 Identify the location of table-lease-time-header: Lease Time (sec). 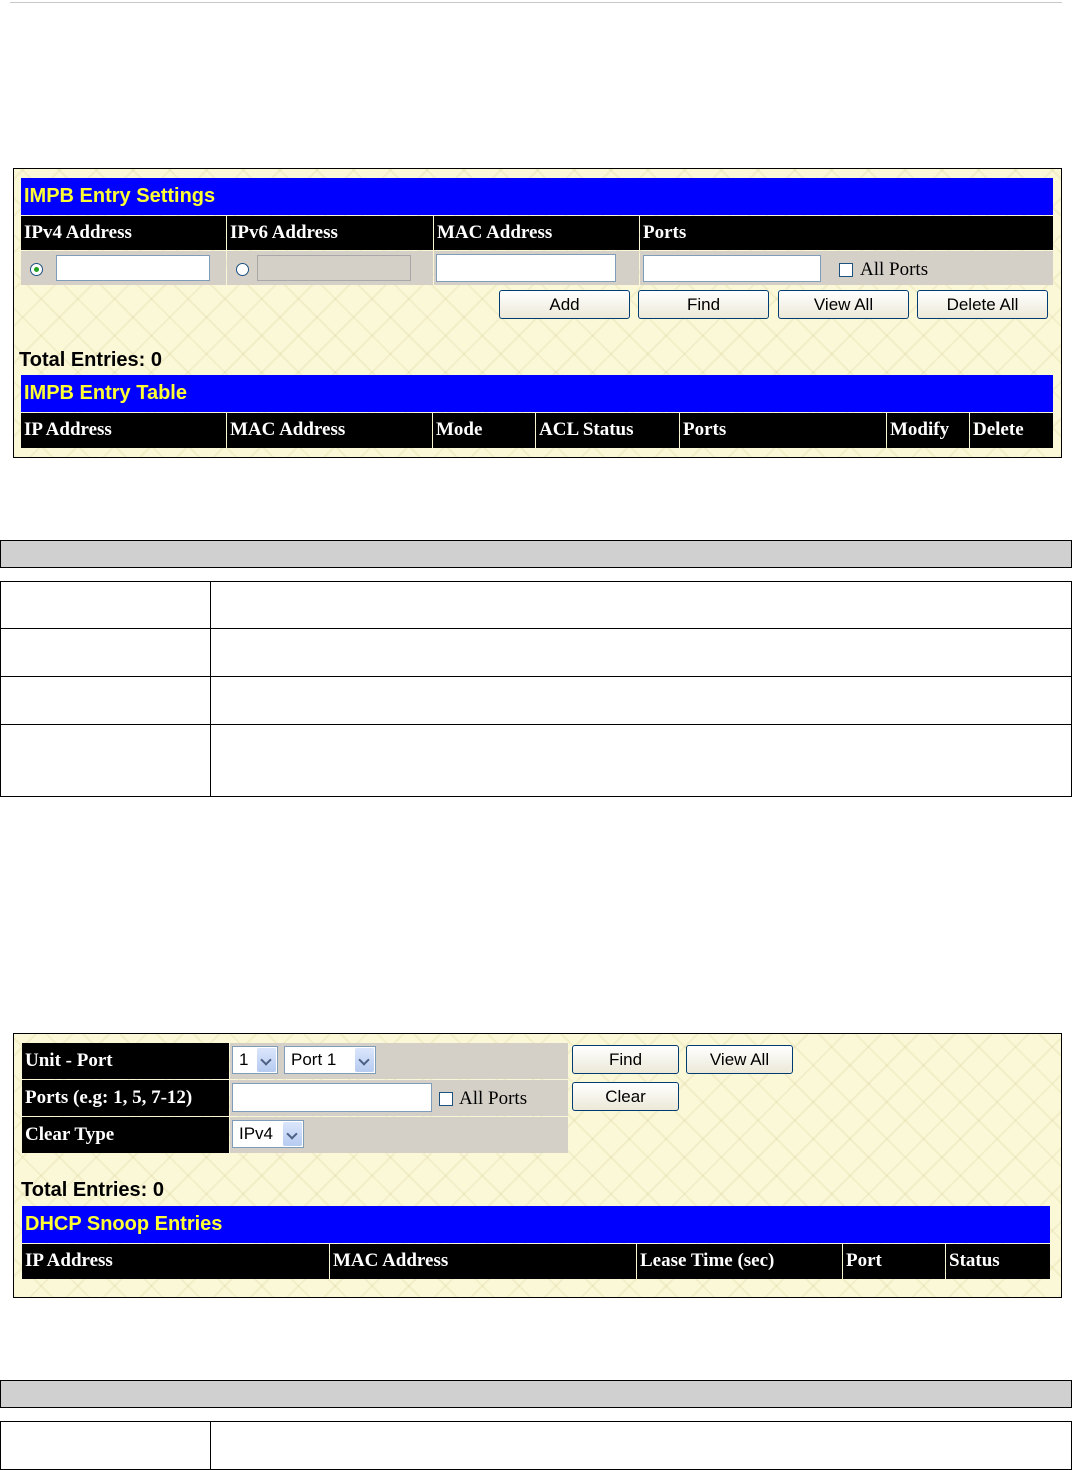
(739, 1261).